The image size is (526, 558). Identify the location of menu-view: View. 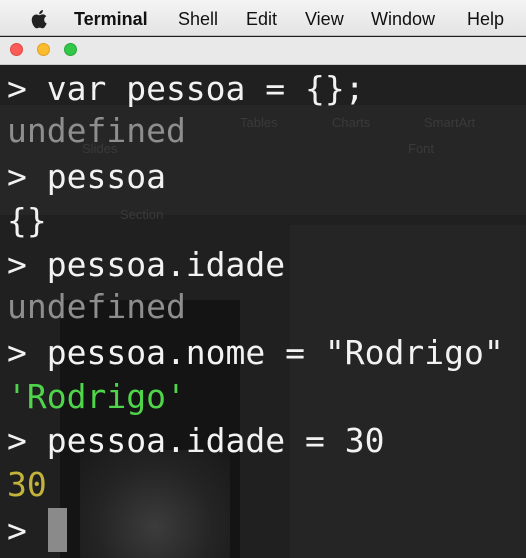
(324, 19).